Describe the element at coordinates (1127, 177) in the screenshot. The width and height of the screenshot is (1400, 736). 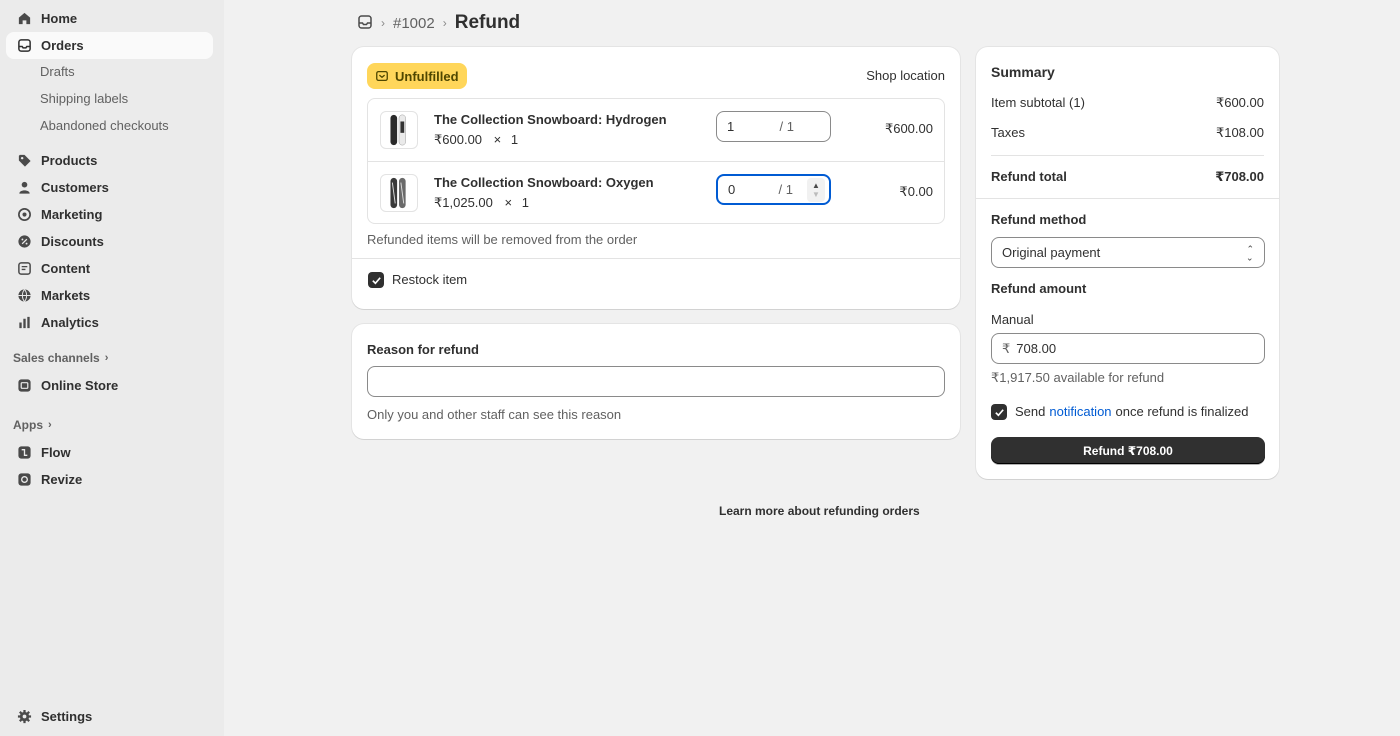
I see `refund-total-row: Refund total ₹708.00` at that location.